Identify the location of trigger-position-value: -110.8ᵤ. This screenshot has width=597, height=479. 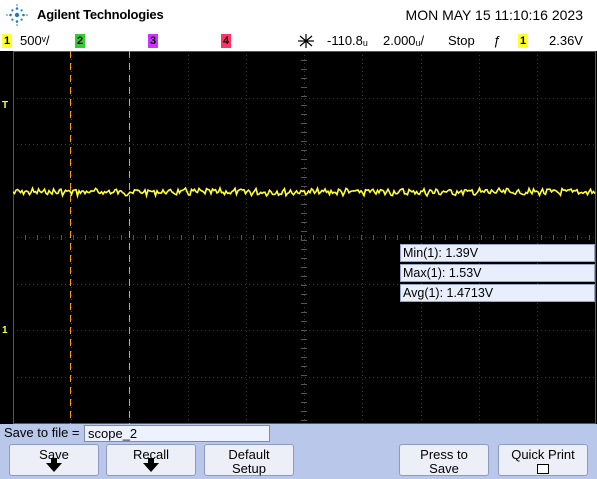
(347, 40).